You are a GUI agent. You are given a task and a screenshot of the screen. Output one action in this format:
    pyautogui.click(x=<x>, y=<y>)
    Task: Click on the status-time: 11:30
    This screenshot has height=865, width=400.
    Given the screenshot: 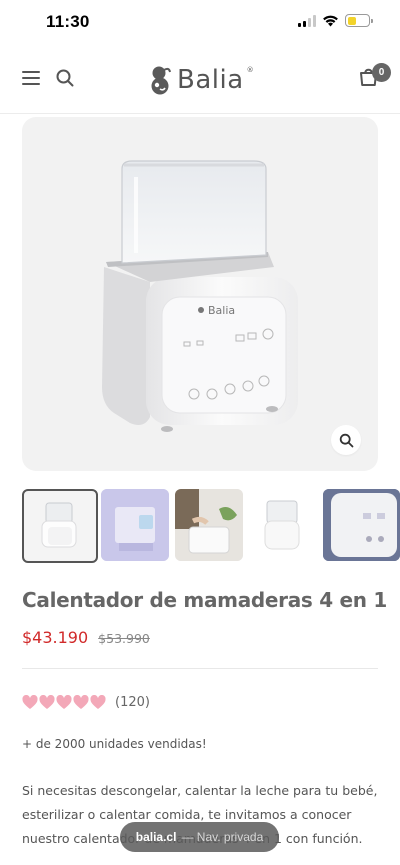 What is the action you would take?
    pyautogui.click(x=68, y=21)
    